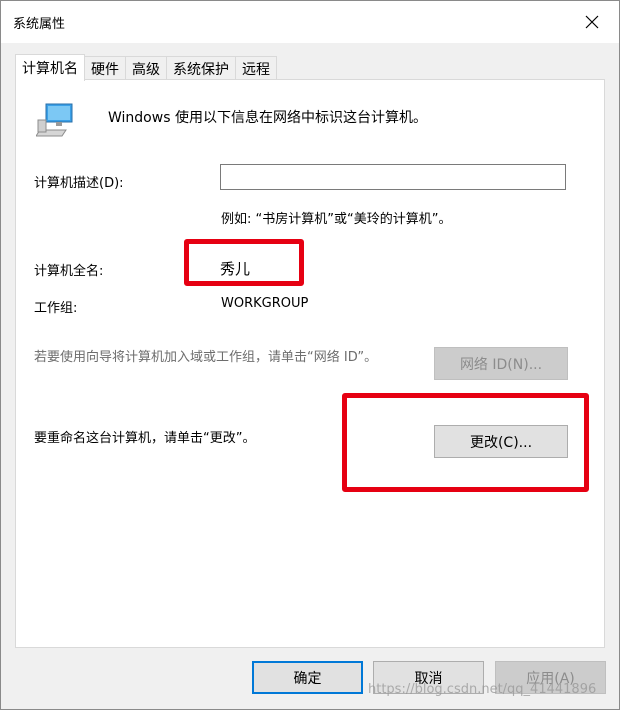 This screenshot has width=620, height=710. Describe the element at coordinates (336, 219) in the screenshot. I see `description-example: 例如: “书房计算机”或“美玲的计算机”。` at that location.